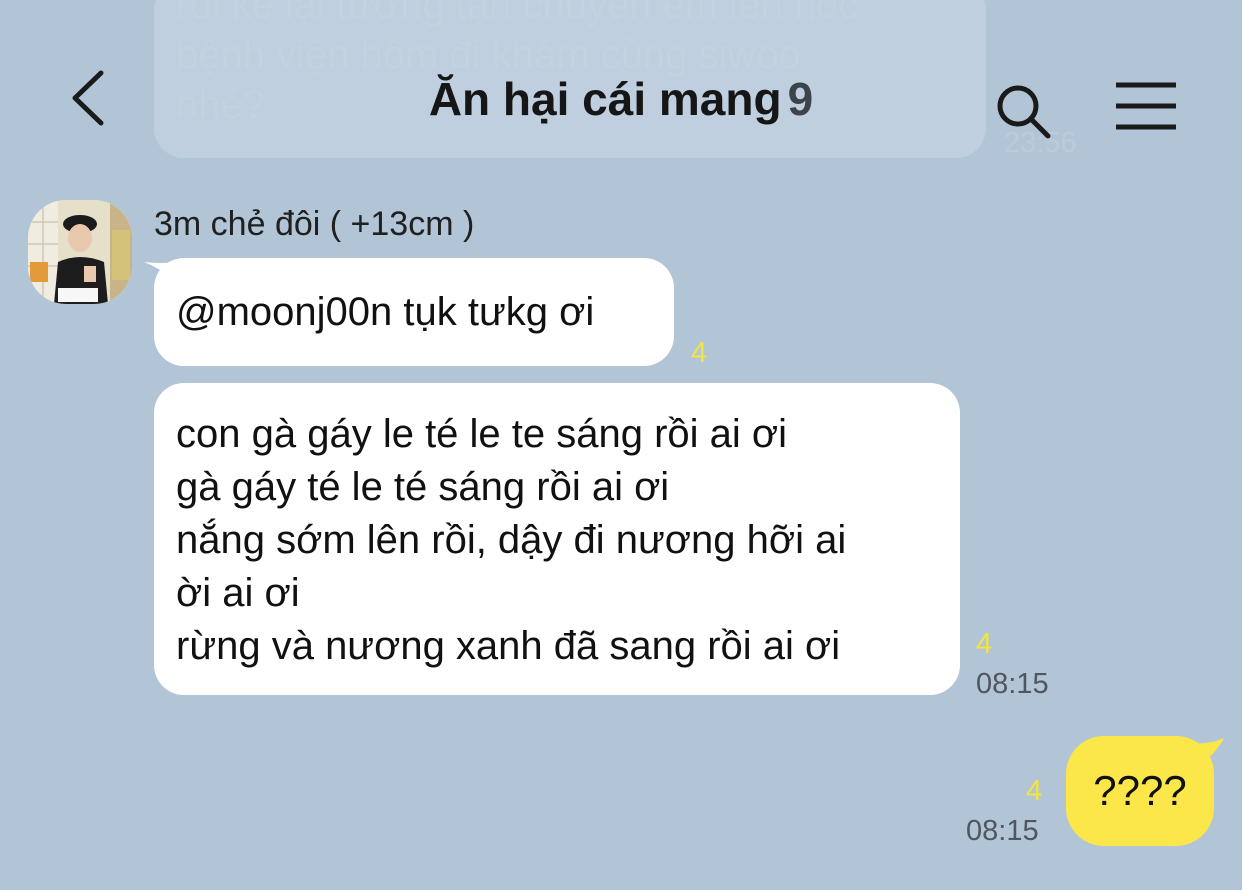  I want to click on my-message-time: 08:15, so click(1002, 831).